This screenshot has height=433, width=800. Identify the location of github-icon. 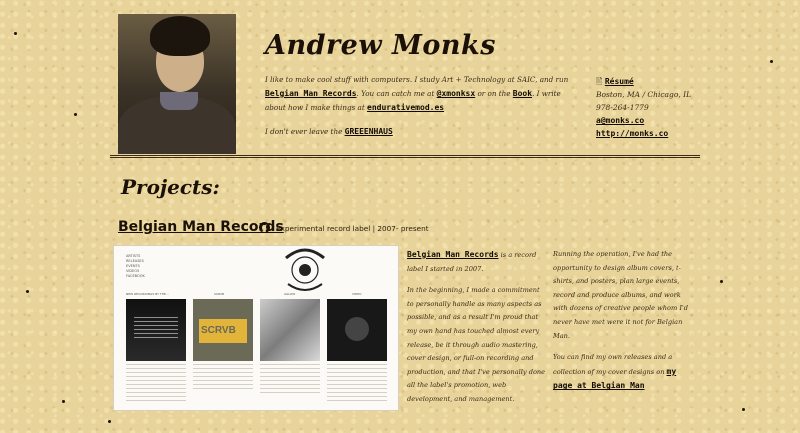
(264, 227).